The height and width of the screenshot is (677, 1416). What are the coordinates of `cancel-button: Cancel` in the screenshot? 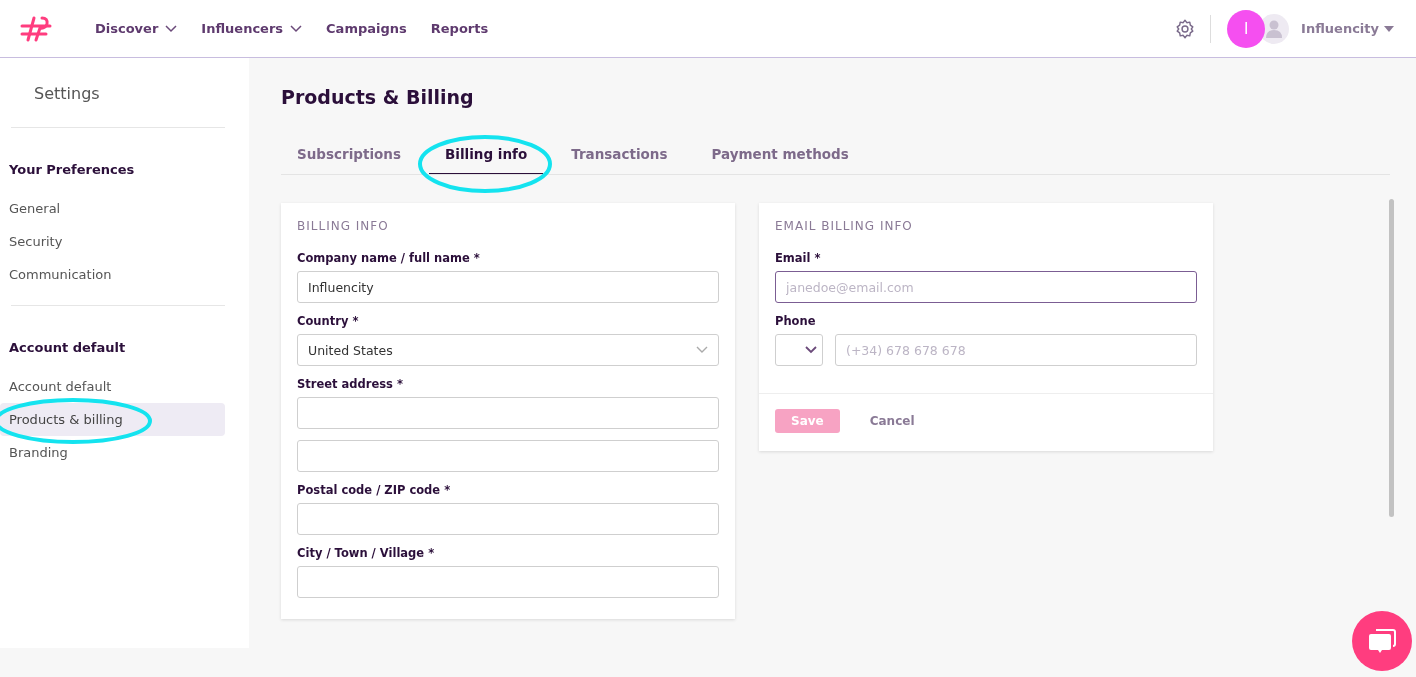 It's located at (892, 421).